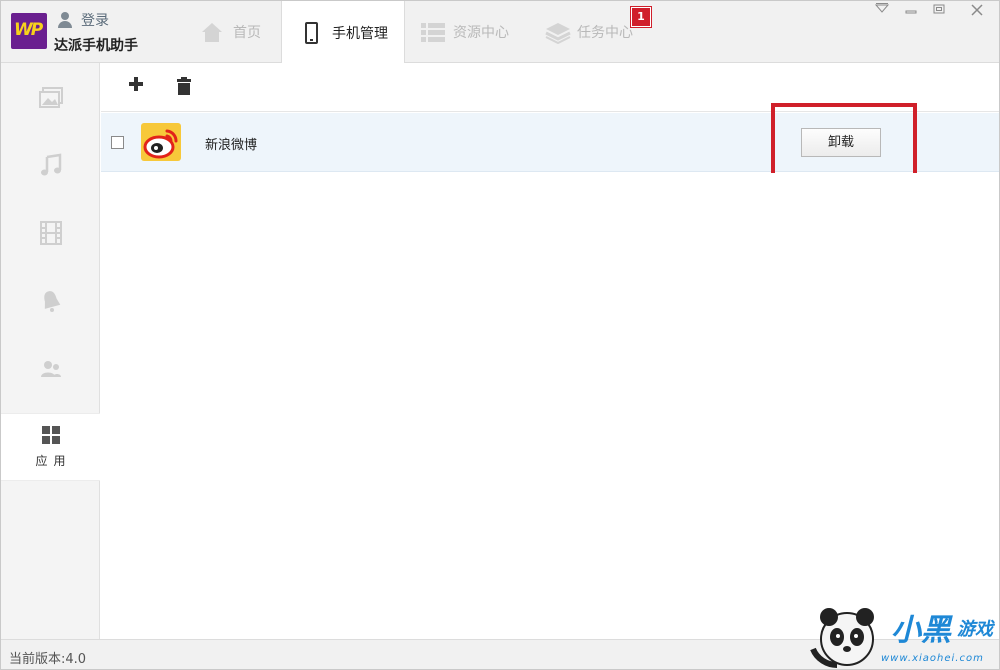 The width and height of the screenshot is (1000, 670). I want to click on version-label: 当前版本:4.0, so click(48, 659).